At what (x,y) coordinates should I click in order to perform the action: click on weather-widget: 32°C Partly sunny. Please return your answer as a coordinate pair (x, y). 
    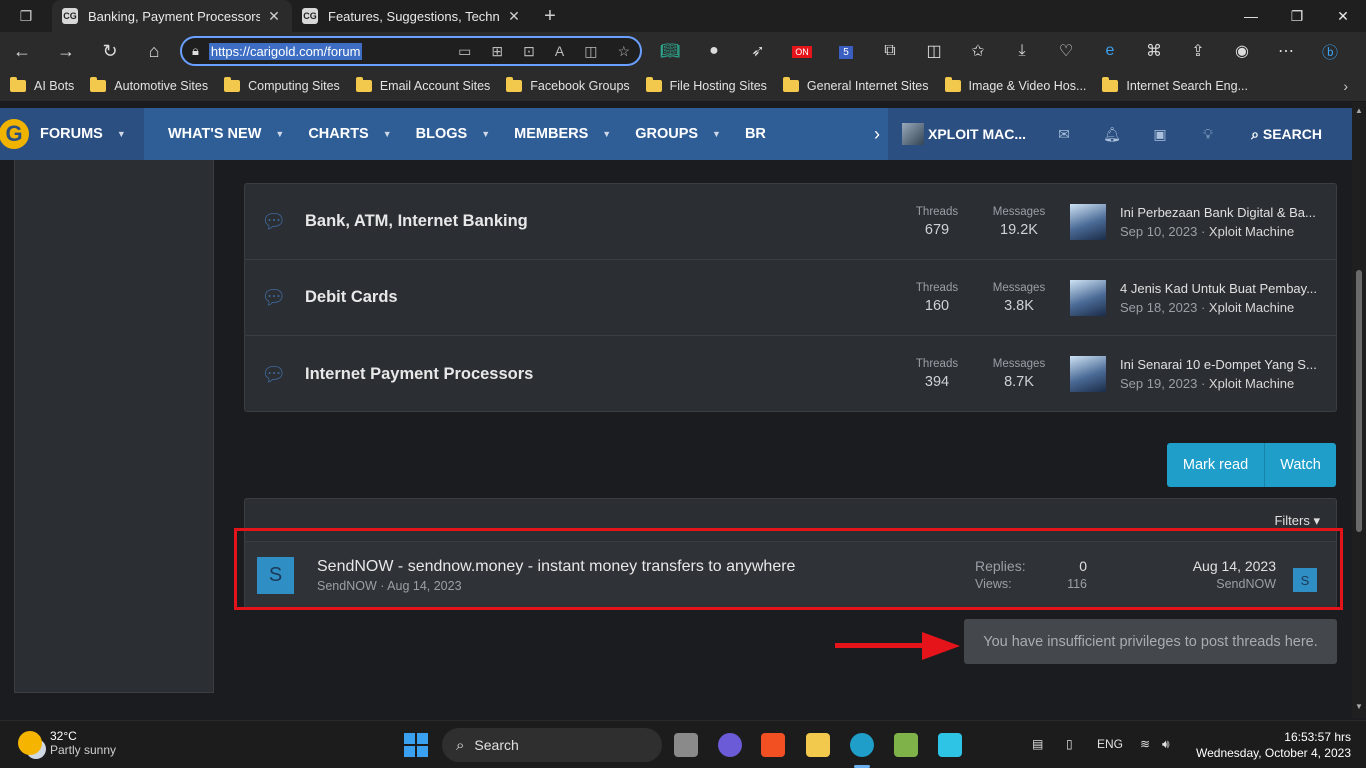
    Looking at the image, I should click on (67, 743).